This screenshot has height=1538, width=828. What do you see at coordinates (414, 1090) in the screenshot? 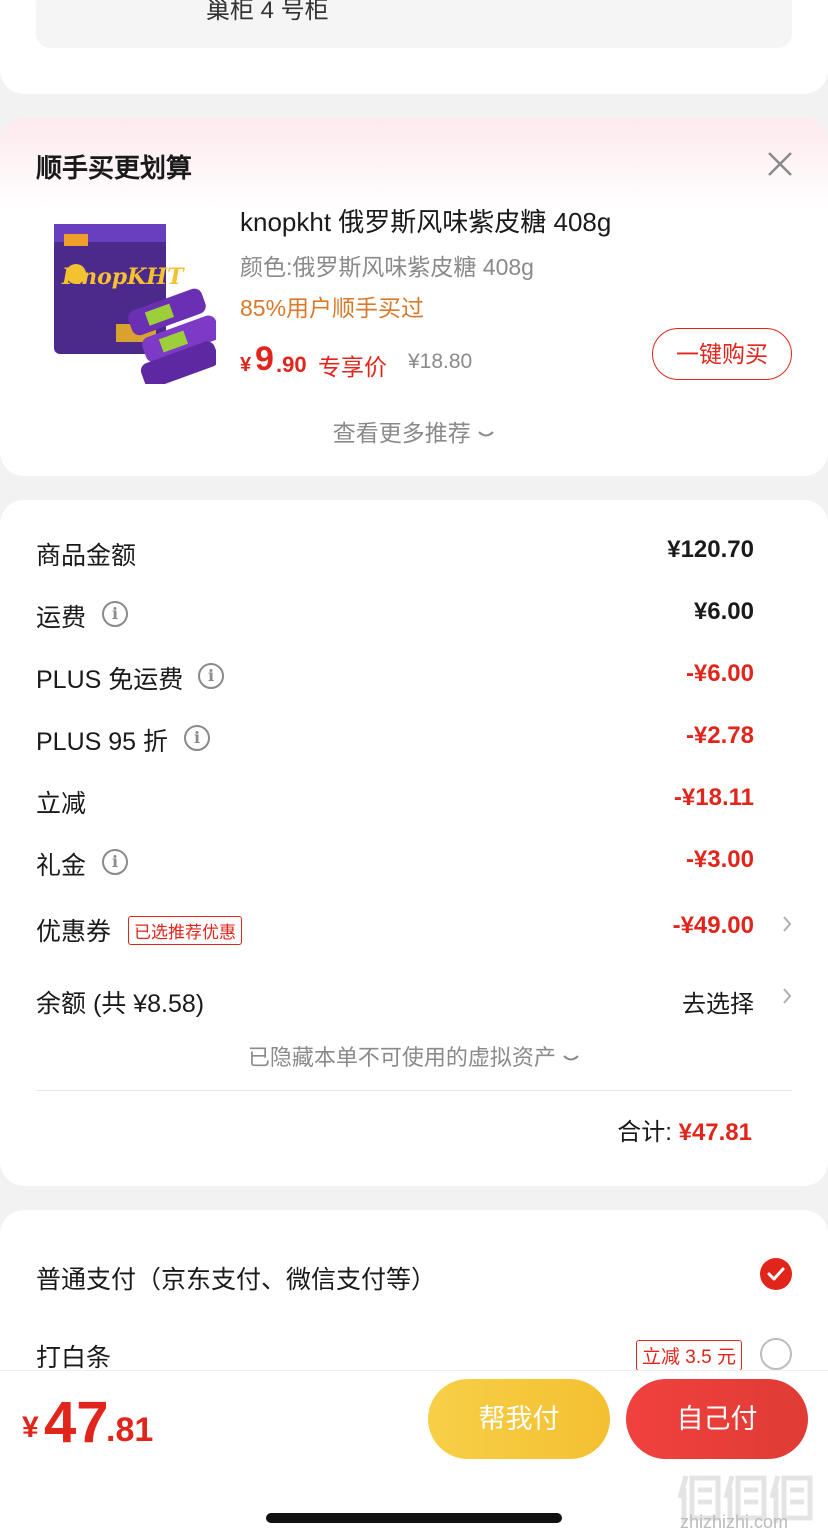
I see `divider` at bounding box center [414, 1090].